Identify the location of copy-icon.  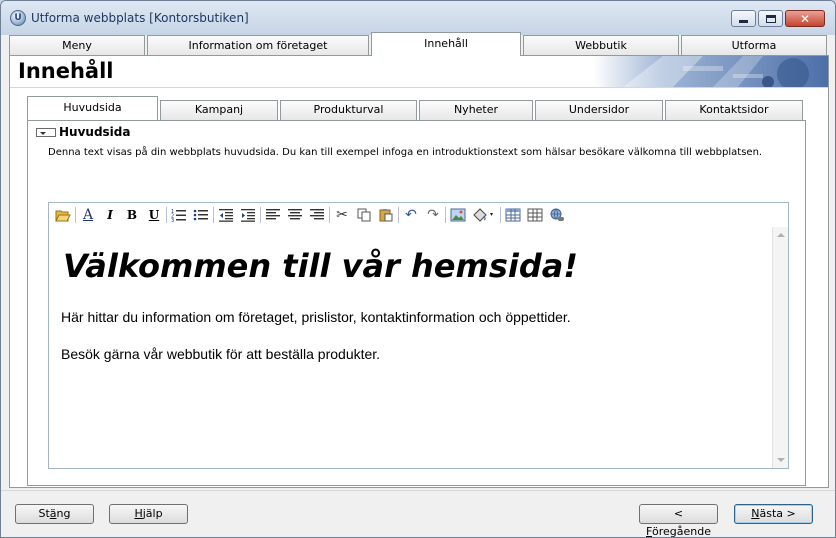
(364, 215).